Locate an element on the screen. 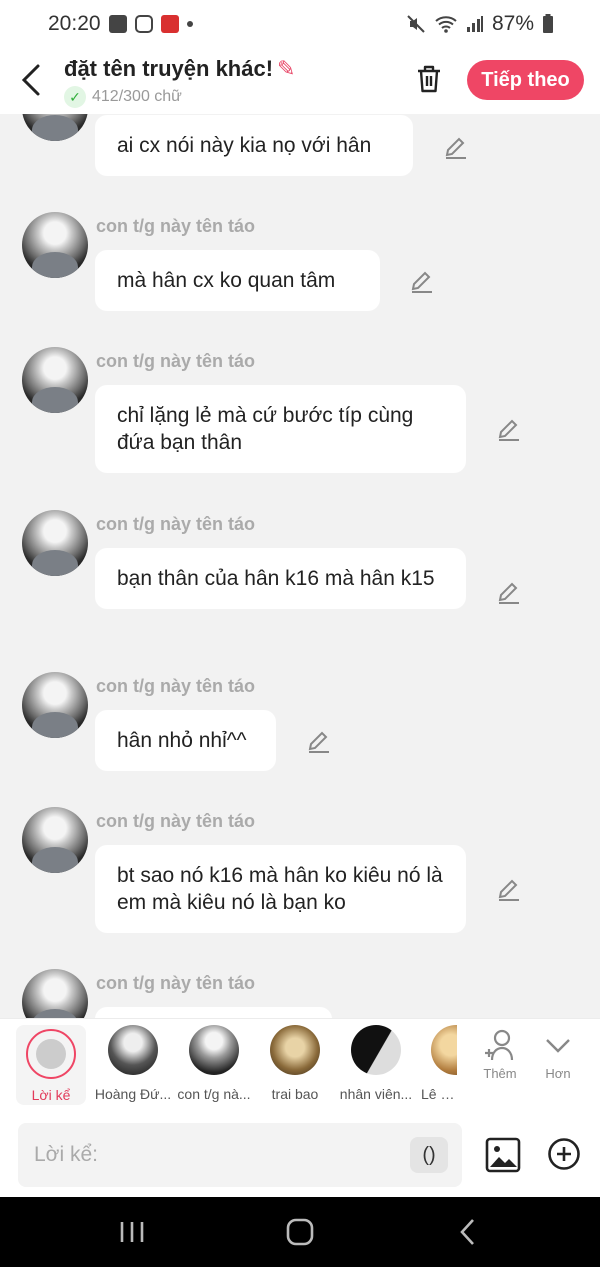 This screenshot has width=600, height=1267. message-input: Lời kể: () is located at coordinates (240, 1155).